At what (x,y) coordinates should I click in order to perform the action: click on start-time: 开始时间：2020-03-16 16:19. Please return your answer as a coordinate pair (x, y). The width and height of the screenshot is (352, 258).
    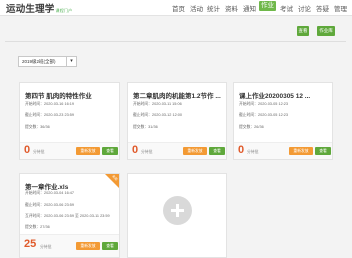
    Looking at the image, I should click on (49, 104).